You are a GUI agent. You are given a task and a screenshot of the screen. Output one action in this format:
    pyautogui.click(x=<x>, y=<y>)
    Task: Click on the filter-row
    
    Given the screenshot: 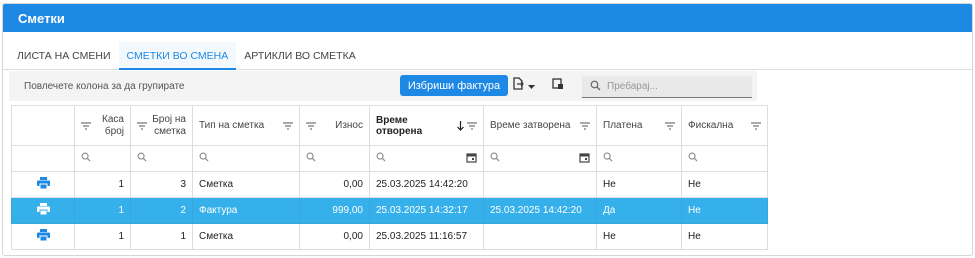 What is the action you would take?
    pyautogui.click(x=389, y=158)
    